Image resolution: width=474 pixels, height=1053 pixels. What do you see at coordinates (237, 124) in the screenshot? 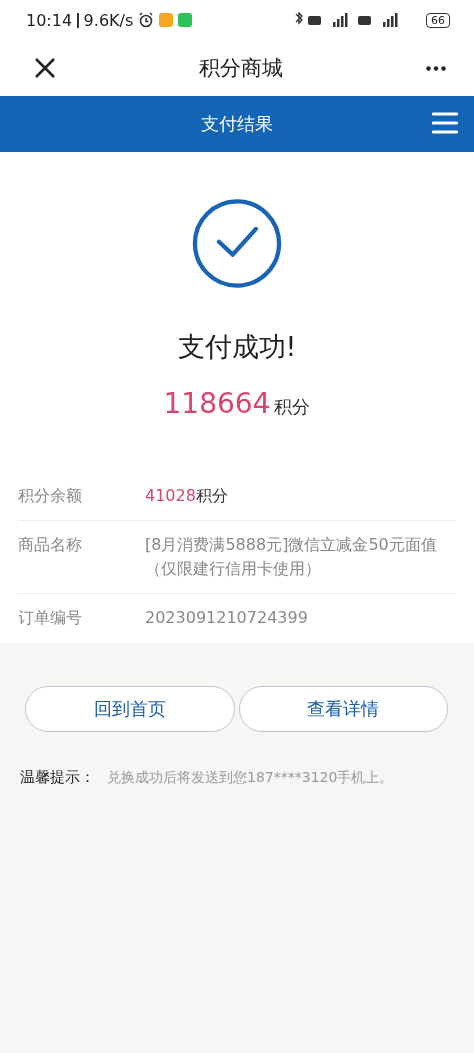
I see `page-title: 支付结果` at bounding box center [237, 124].